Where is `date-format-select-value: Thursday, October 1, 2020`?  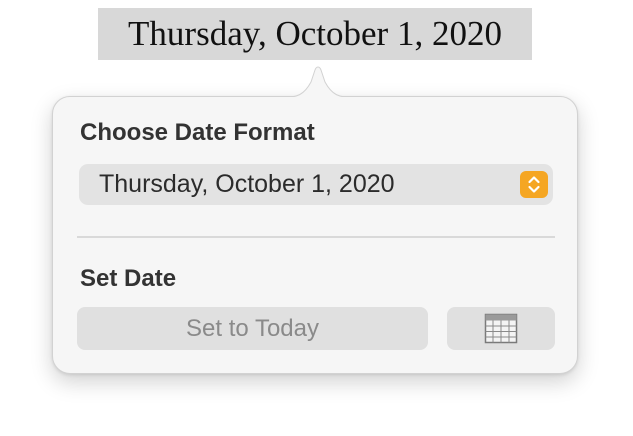
date-format-select-value: Thursday, October 1, 2020 is located at coordinates (247, 184).